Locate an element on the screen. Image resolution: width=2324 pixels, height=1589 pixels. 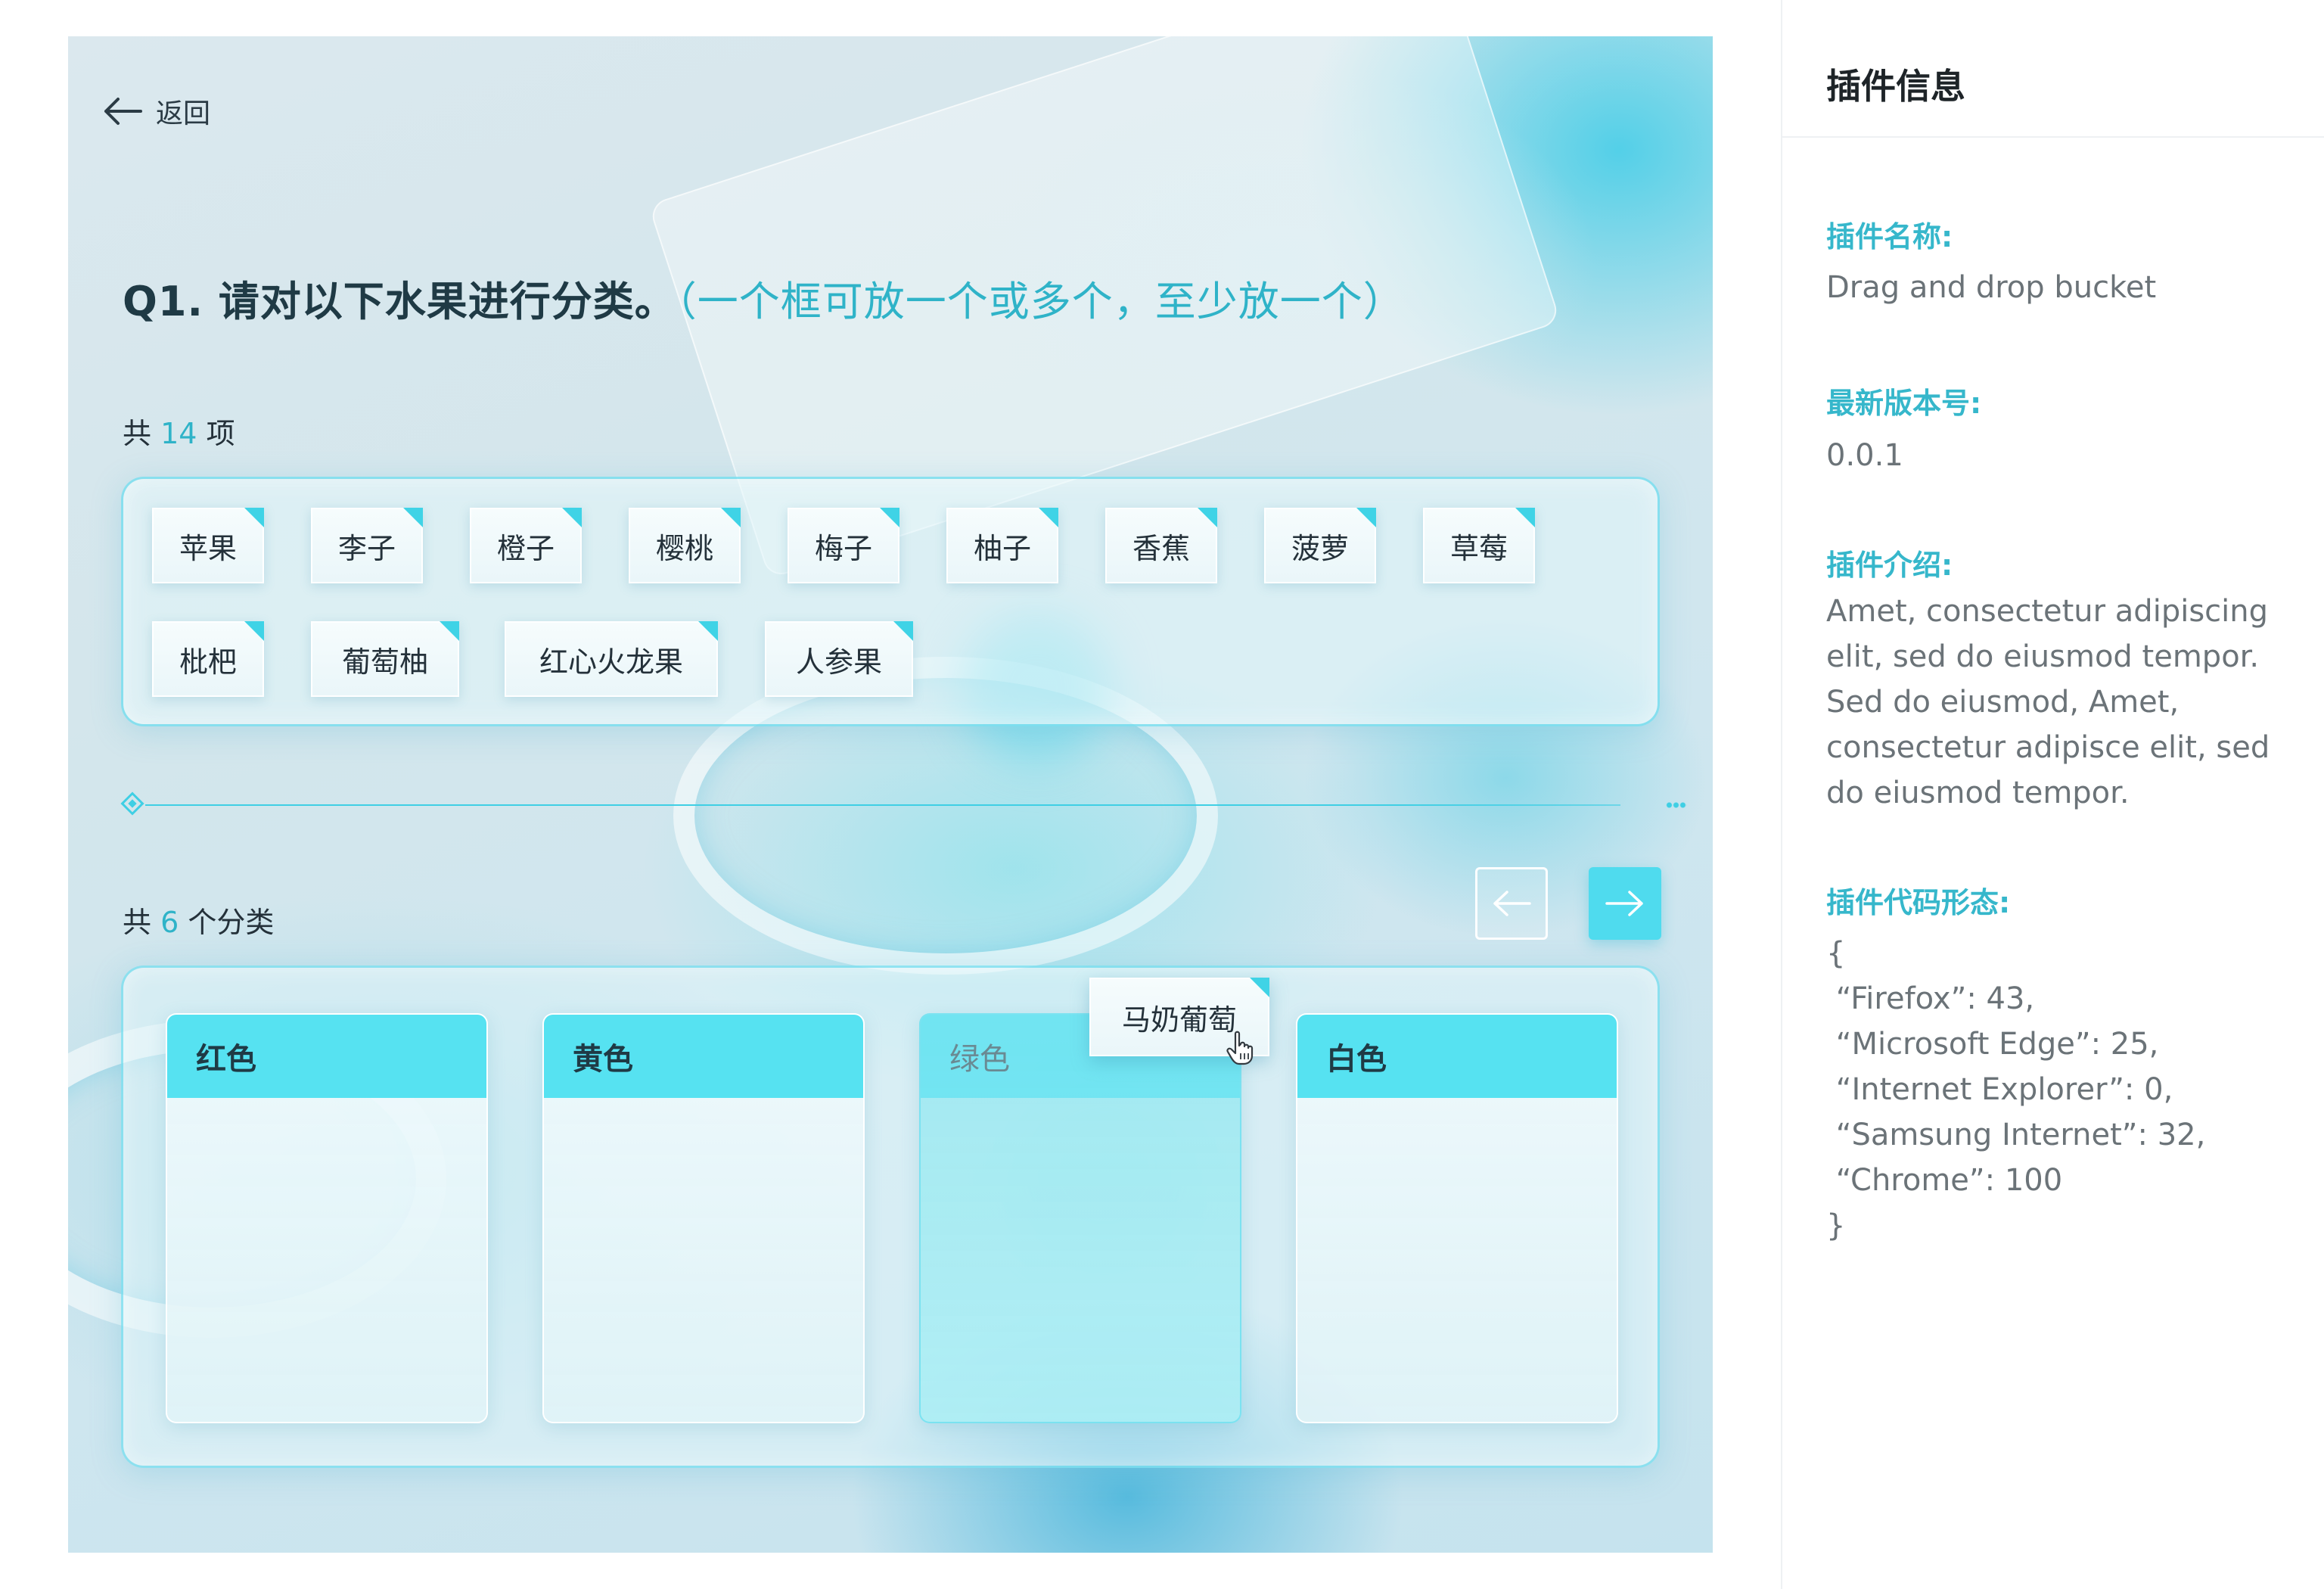
plugin-name-label: 插件名称: is located at coordinates (1889, 237).